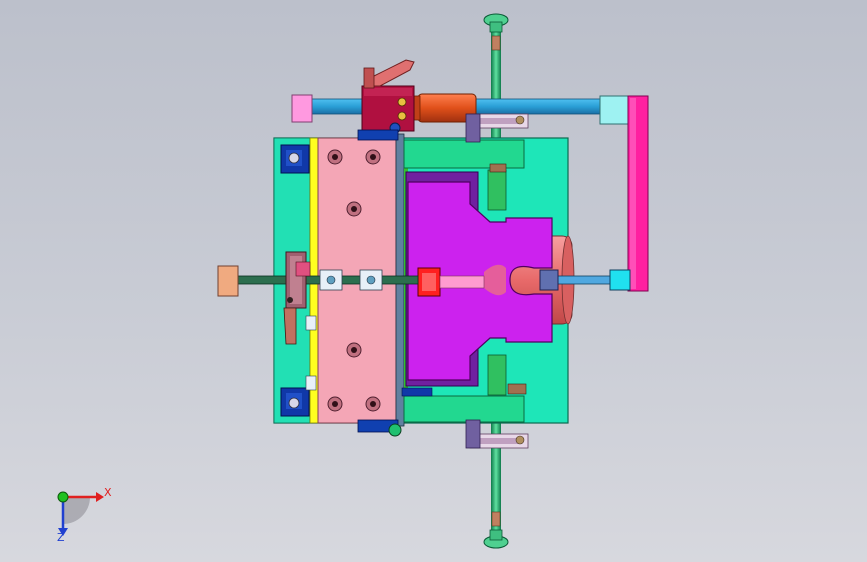 The height and width of the screenshot is (562, 867). Describe the element at coordinates (615, 110) in the screenshot. I see `pale-cyan-end-block` at that location.